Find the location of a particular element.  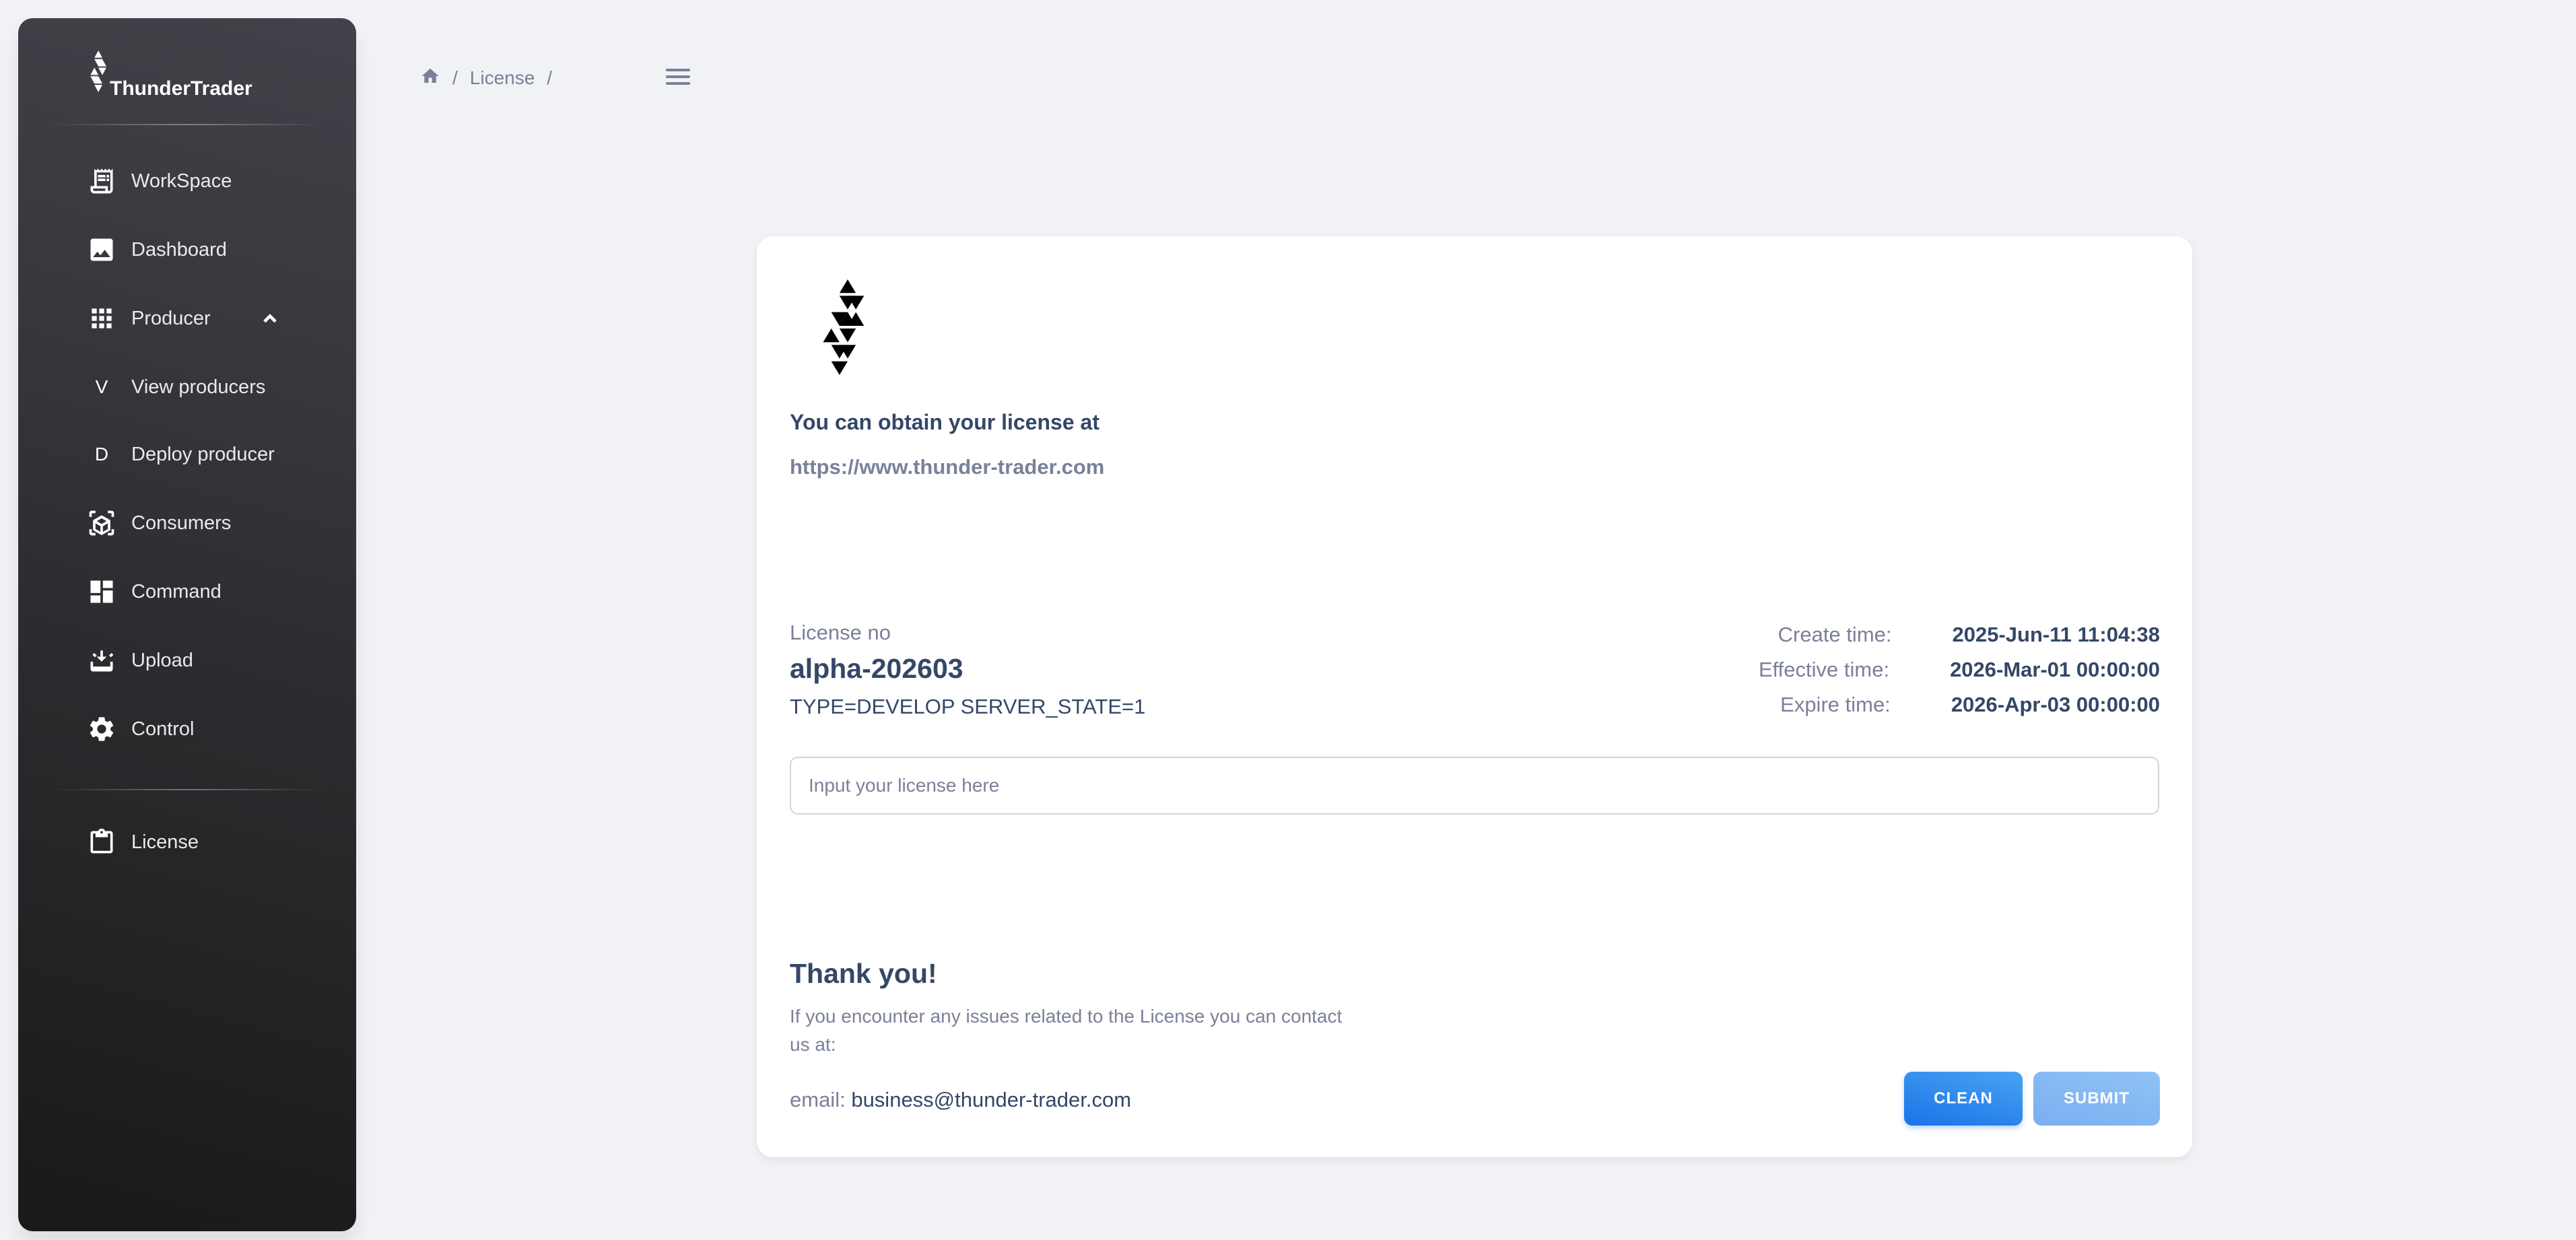

effective-time-row: Effective time: 2026-Mar-01 00:00:00 is located at coordinates (1959, 670).